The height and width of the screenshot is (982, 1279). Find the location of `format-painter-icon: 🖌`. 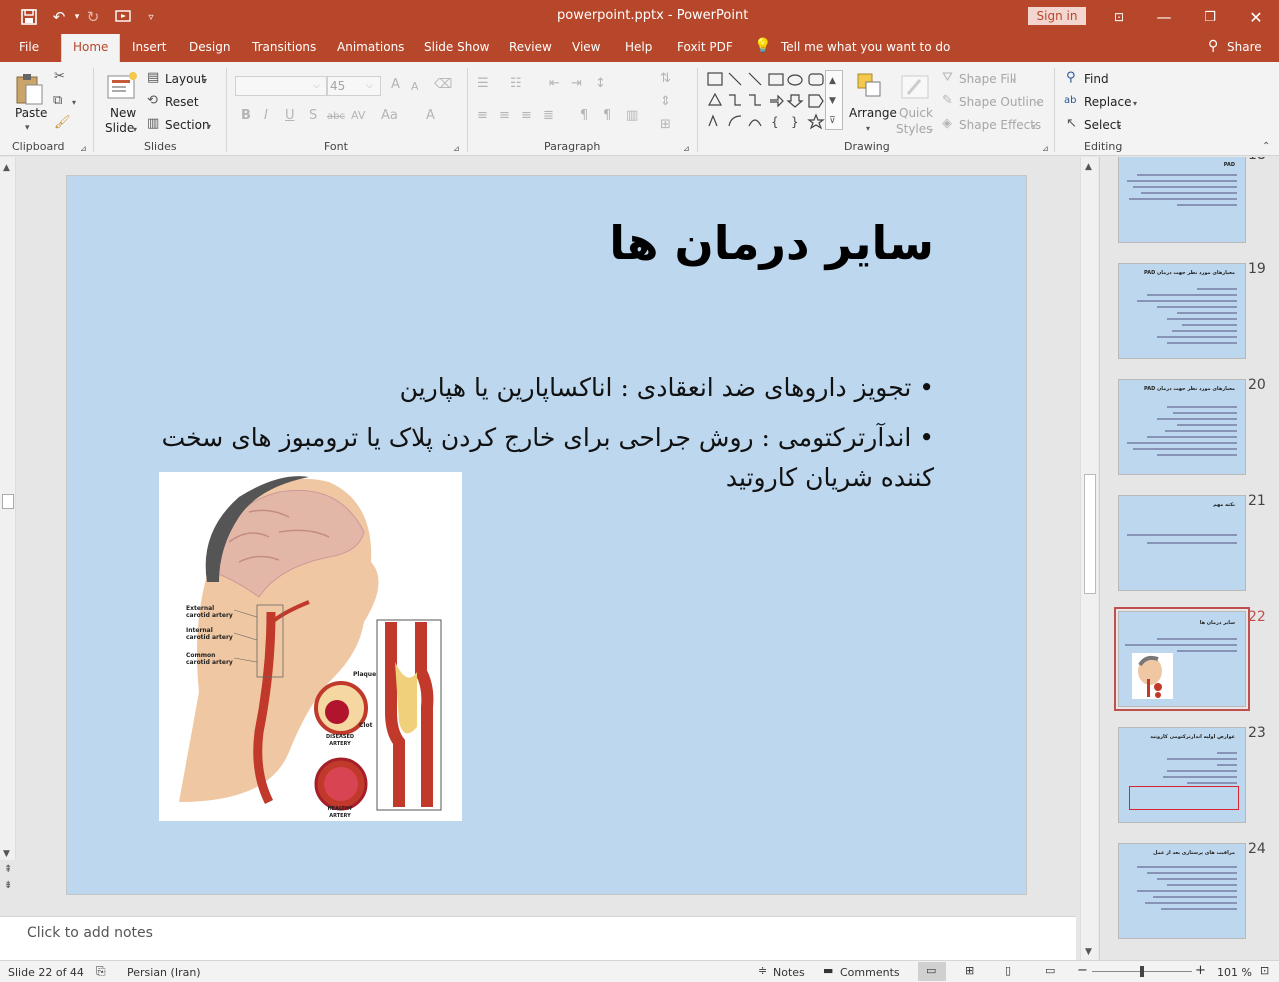

format-painter-icon: 🖌 is located at coordinates (62, 123).